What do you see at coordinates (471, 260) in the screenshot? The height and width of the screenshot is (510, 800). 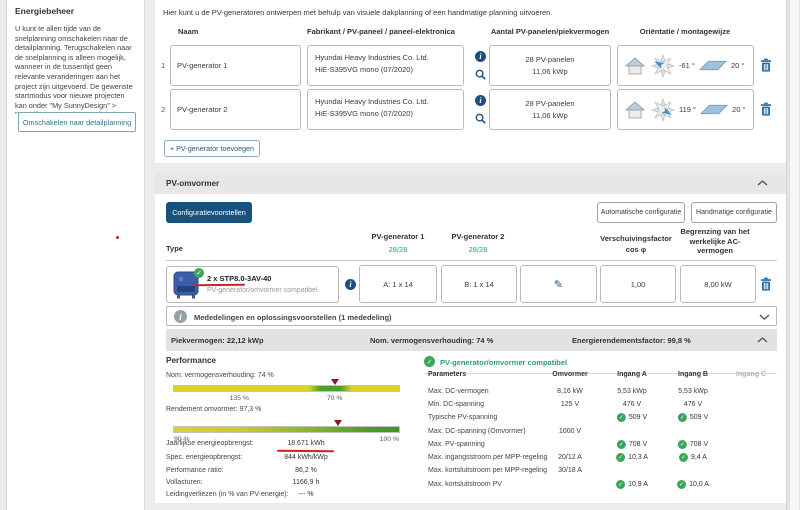 I see `header-divider` at bounding box center [471, 260].